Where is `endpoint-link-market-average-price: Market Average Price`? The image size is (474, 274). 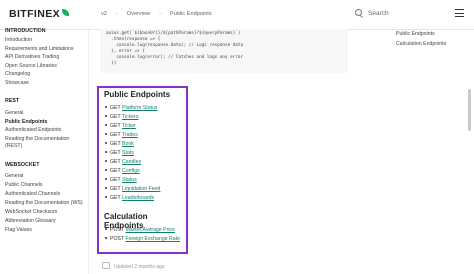 endpoint-link-market-average-price: Market Average Price is located at coordinates (150, 230).